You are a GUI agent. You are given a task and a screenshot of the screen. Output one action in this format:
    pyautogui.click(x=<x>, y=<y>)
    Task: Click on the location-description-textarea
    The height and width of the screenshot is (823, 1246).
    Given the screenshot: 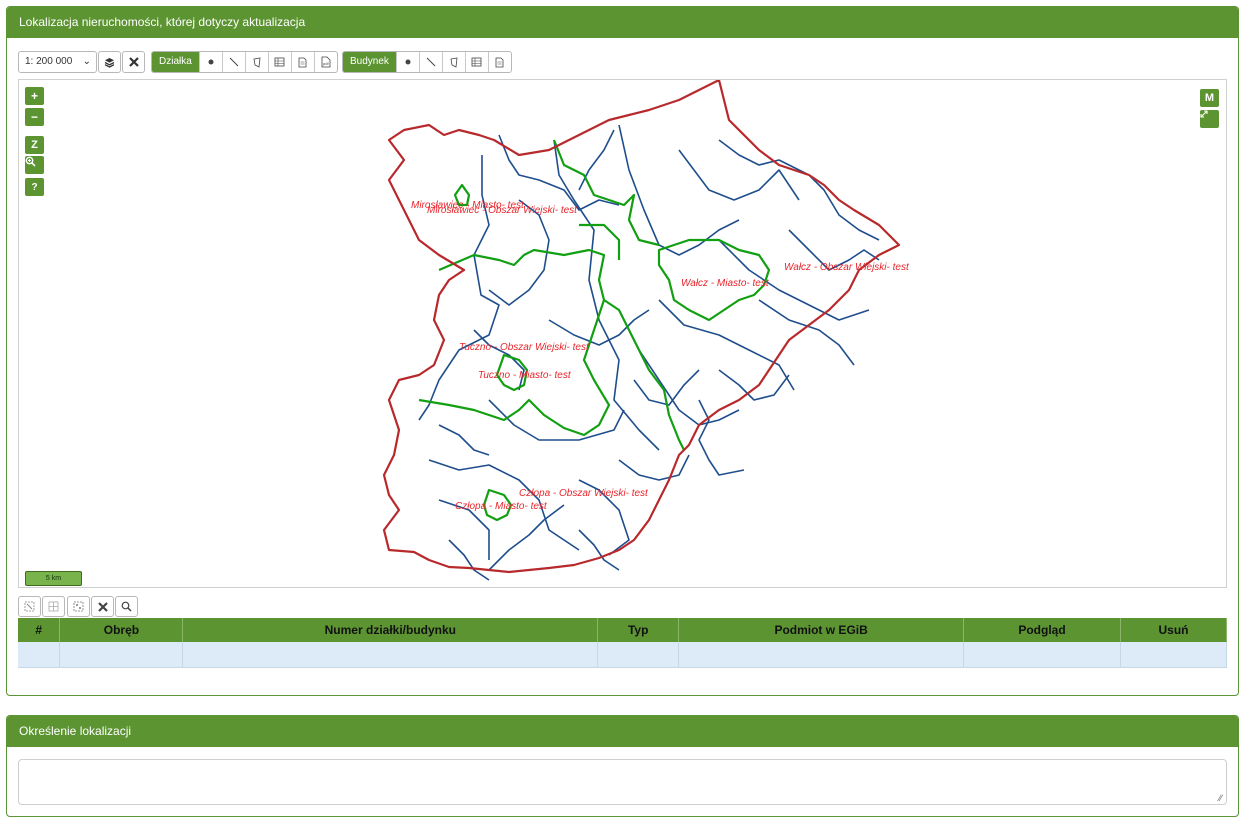 What is the action you would take?
    pyautogui.click(x=622, y=782)
    